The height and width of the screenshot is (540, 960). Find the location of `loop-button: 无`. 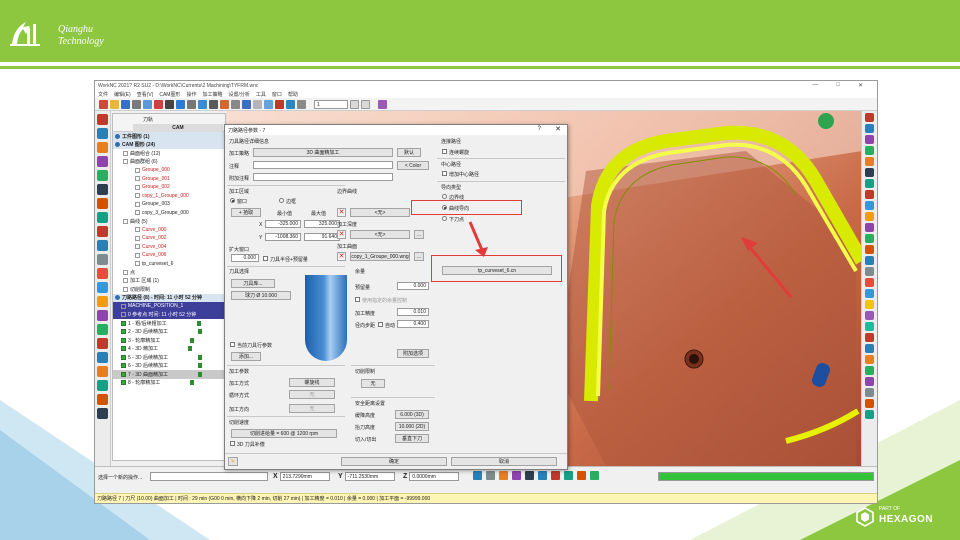

loop-button: 无 is located at coordinates (312, 394).